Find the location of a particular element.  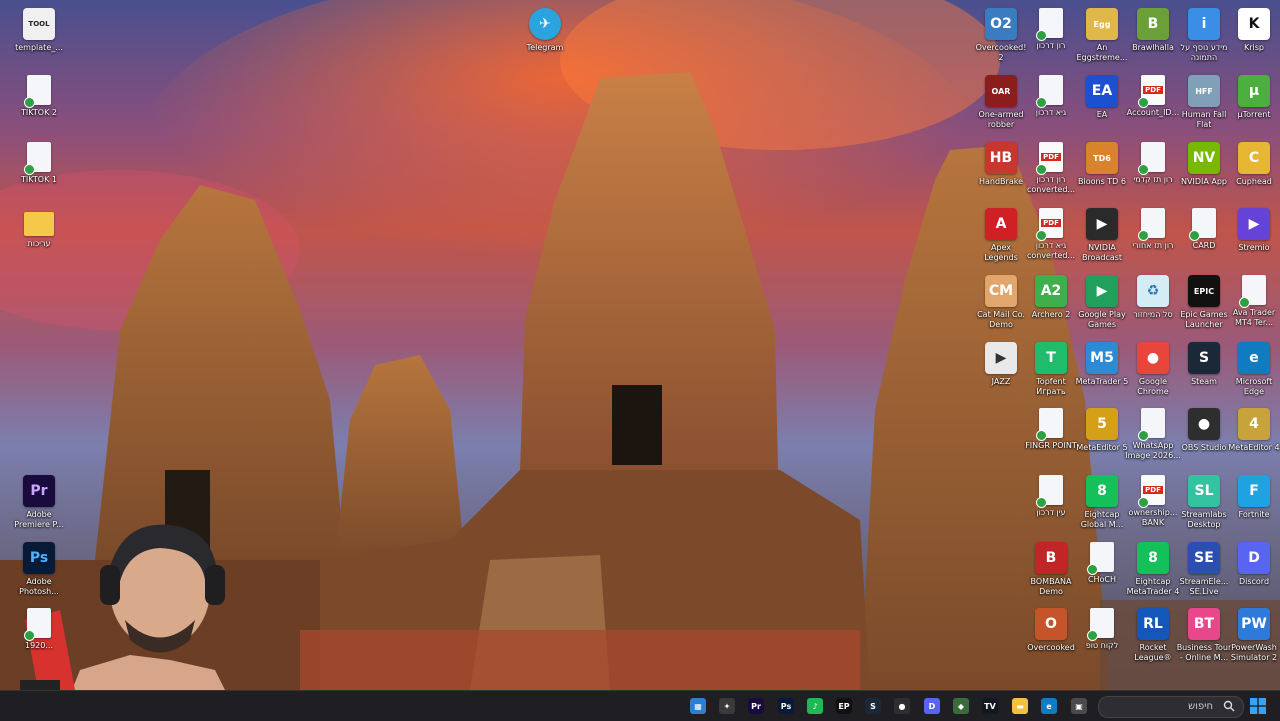

desktop-icon: OAR One-armed robber is located at coordinates (1001, 101).